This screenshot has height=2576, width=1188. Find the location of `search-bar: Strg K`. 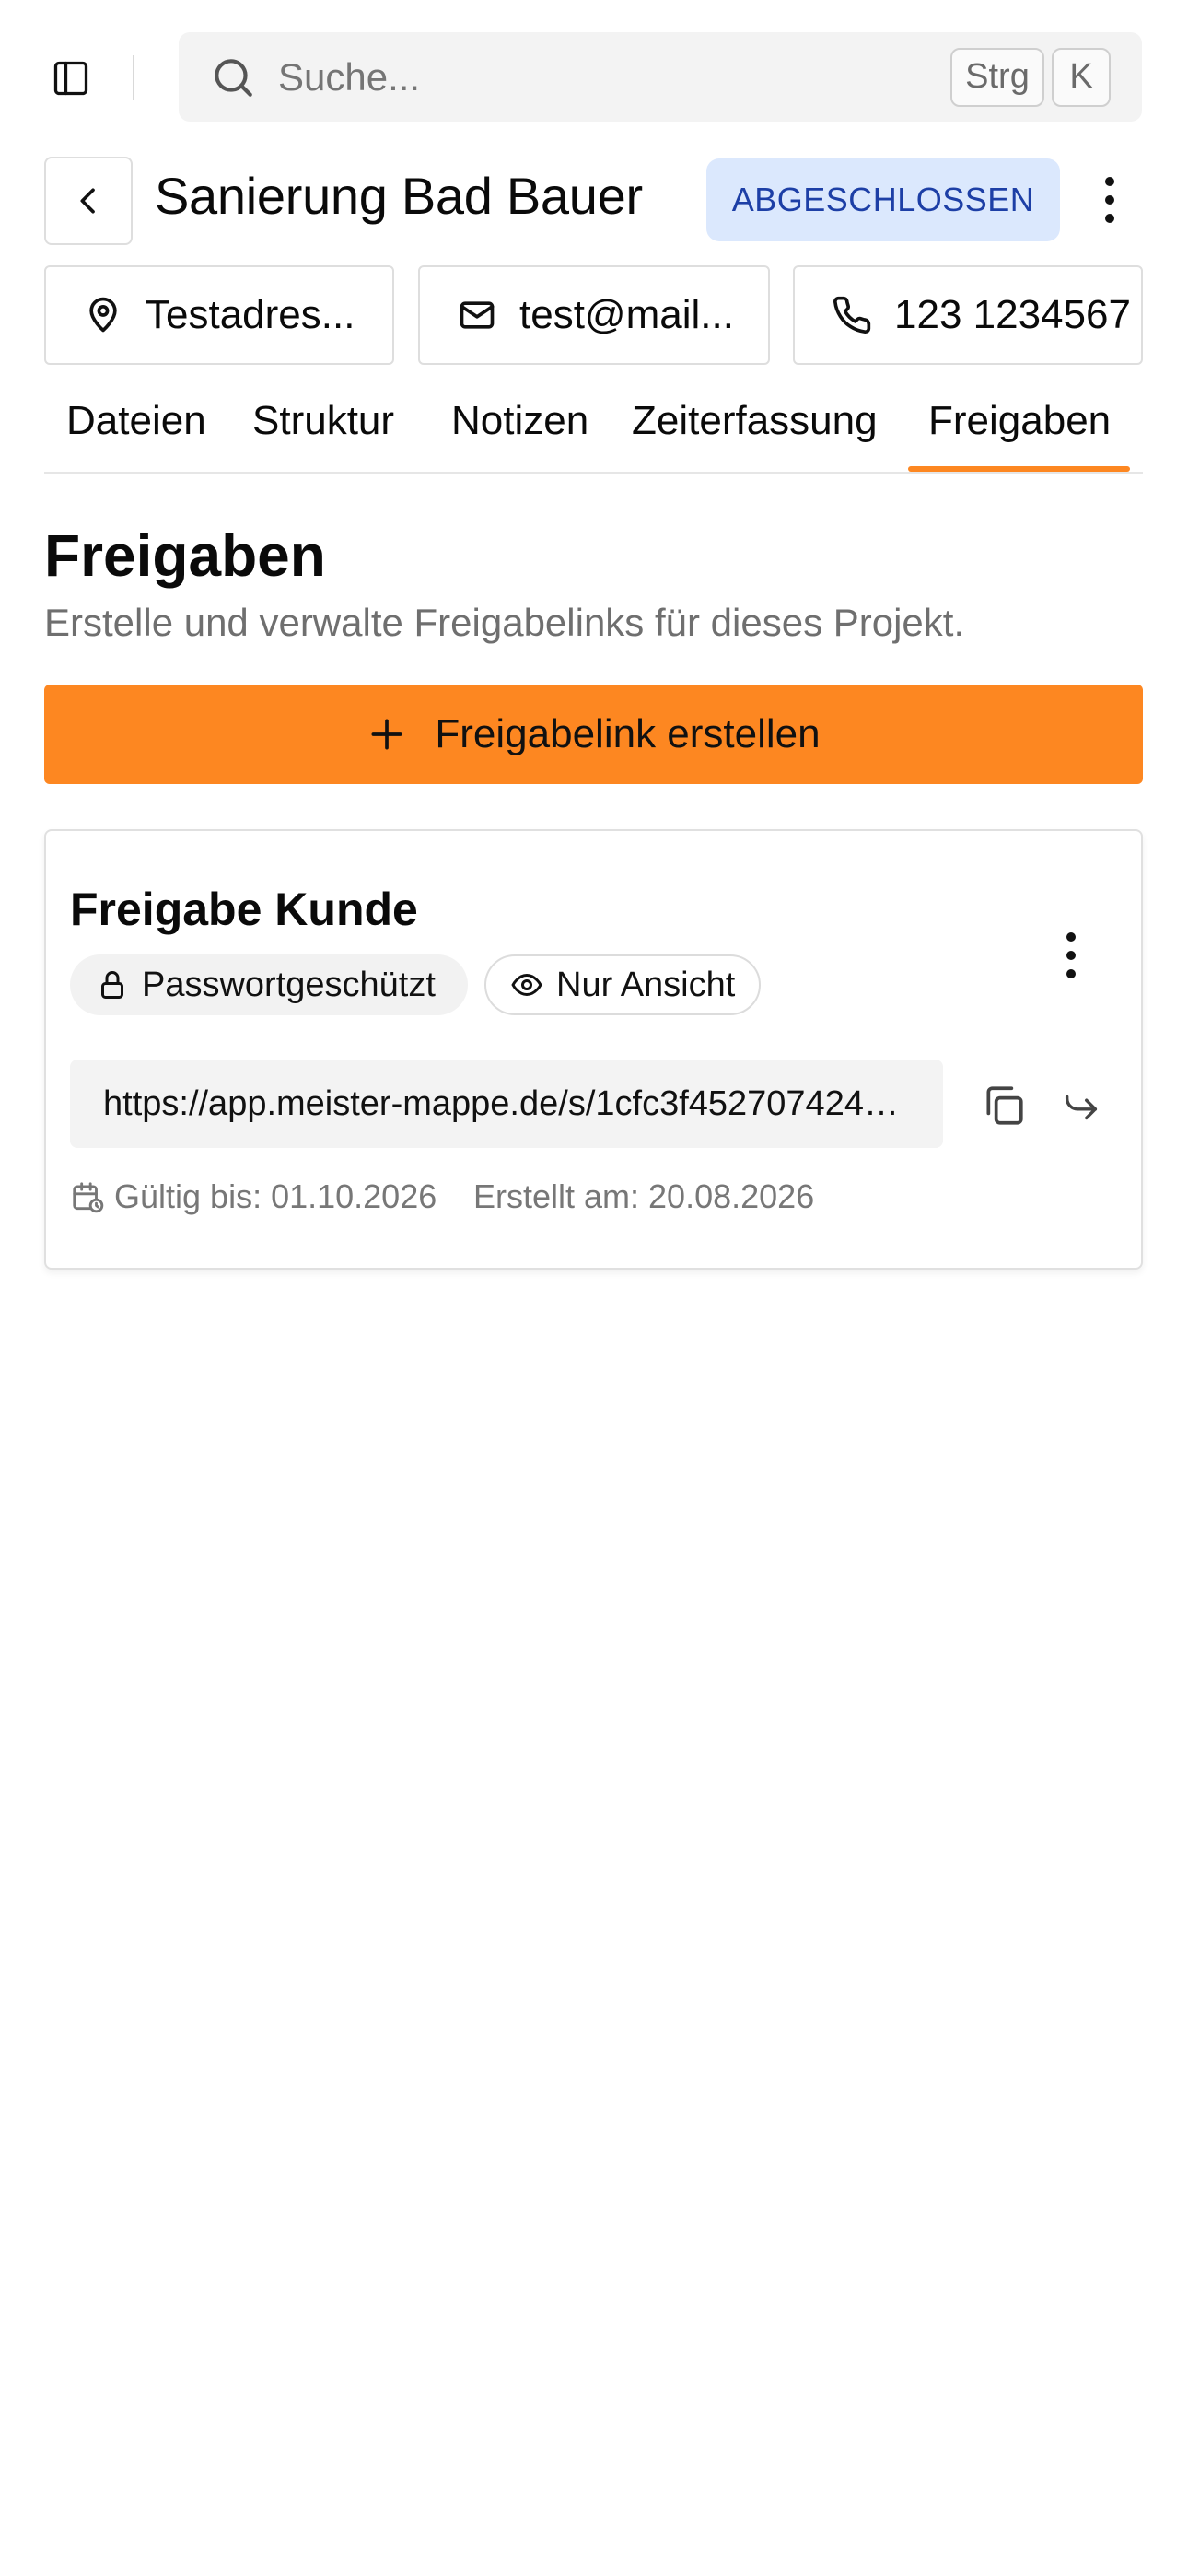

search-bar: Strg K is located at coordinates (660, 77).